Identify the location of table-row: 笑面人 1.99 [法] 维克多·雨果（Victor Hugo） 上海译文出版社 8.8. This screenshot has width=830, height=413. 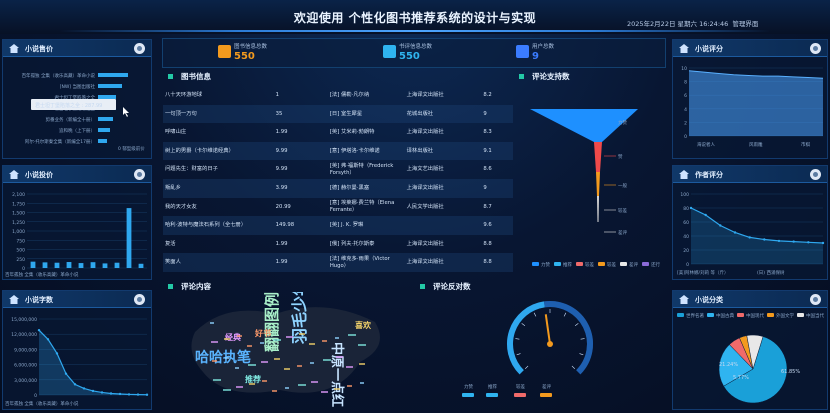
(338, 262).